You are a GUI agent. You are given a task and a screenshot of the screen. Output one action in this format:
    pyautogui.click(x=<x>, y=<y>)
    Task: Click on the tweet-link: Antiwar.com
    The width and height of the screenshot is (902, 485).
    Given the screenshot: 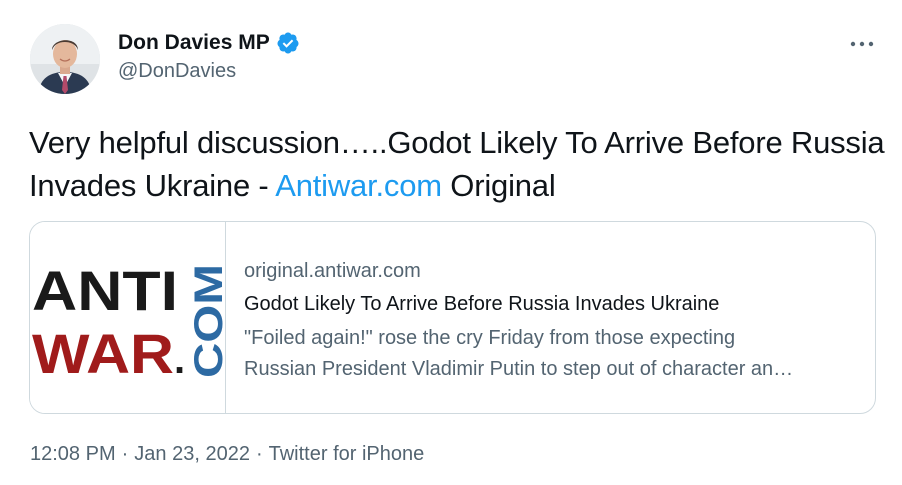 What is the action you would take?
    pyautogui.click(x=358, y=185)
    